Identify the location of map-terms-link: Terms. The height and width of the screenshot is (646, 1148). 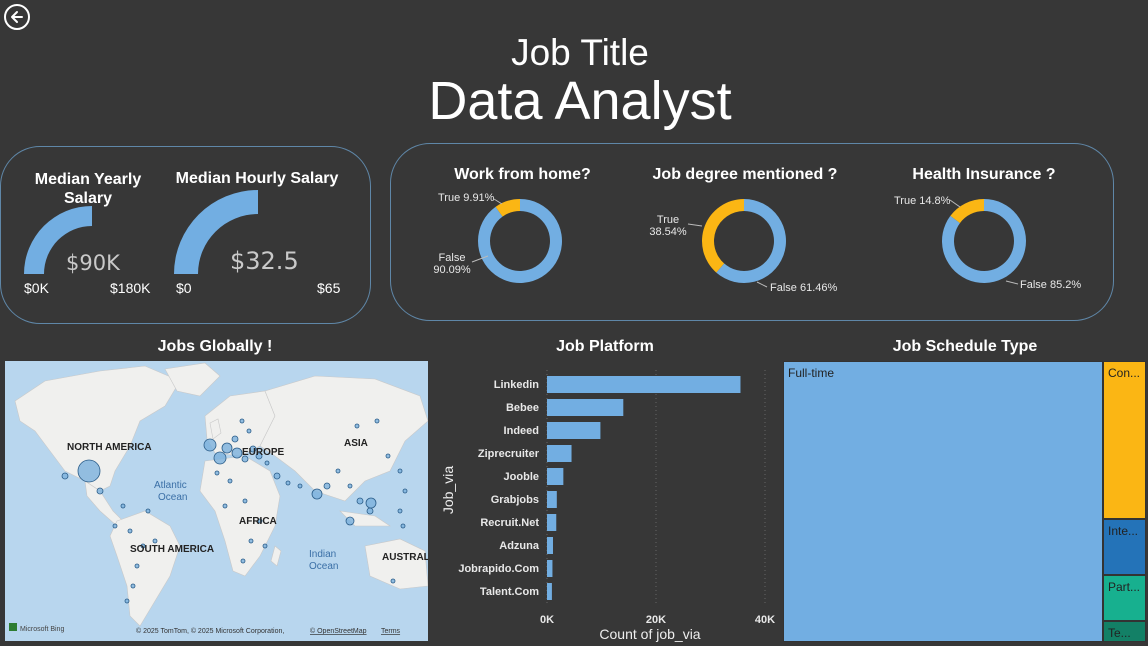
(391, 631).